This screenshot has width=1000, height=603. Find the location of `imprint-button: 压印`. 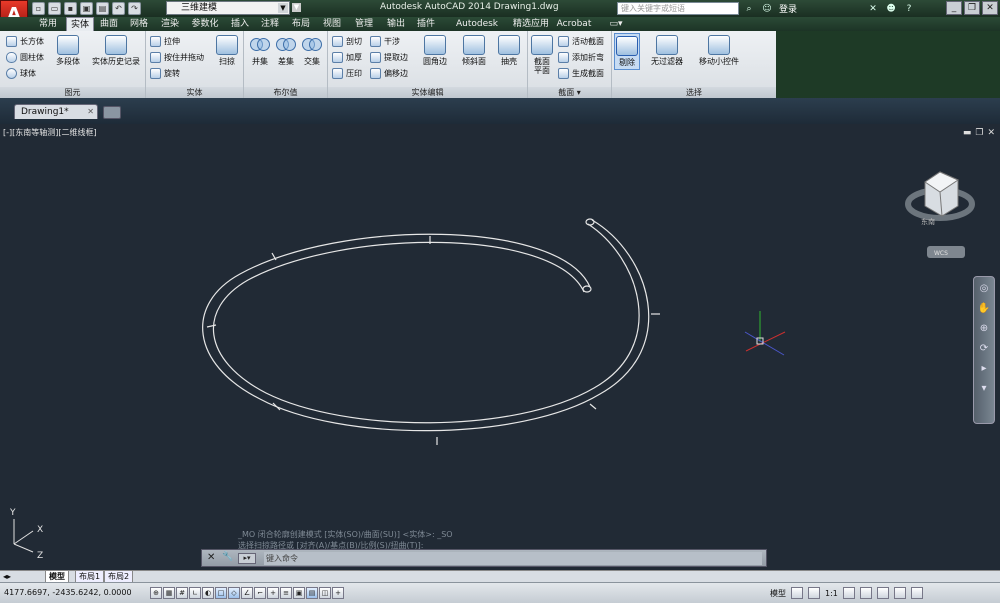

imprint-button: 压印 is located at coordinates (347, 73).